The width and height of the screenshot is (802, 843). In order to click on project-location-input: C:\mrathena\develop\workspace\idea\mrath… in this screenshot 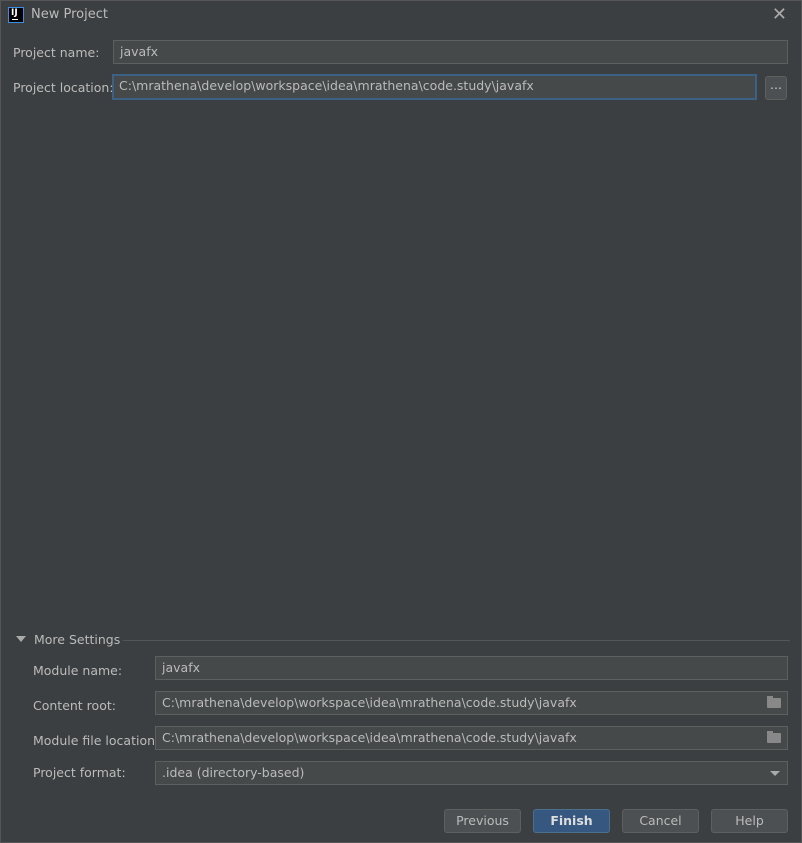, I will do `click(434, 87)`.